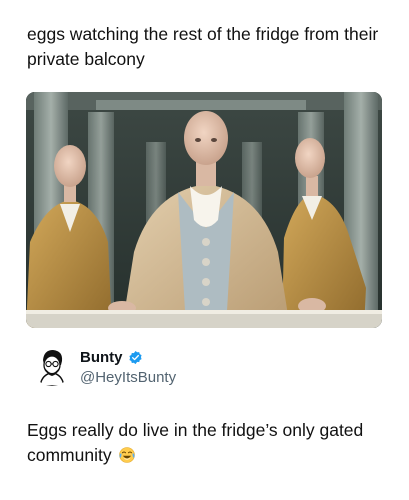  What do you see at coordinates (135, 357) in the screenshot?
I see `verified-badge-icon` at bounding box center [135, 357].